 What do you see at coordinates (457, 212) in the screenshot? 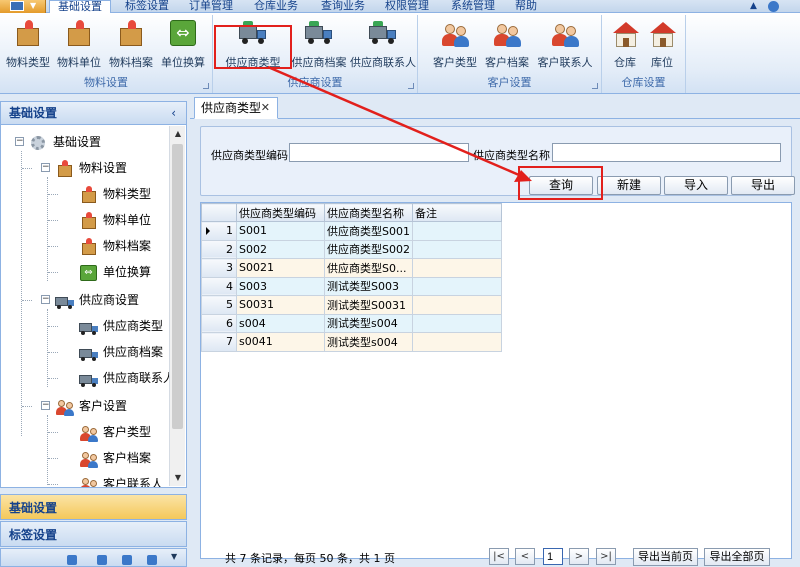
I see `column-header: 备注` at bounding box center [457, 212].